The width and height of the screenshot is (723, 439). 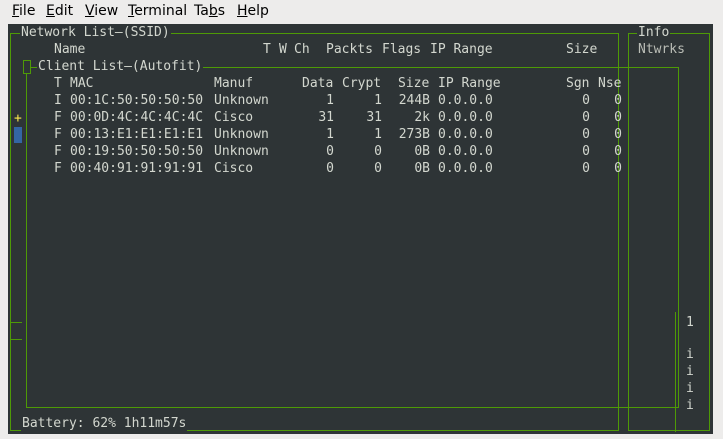 I want to click on col-ip-range: IP Range, so click(x=461, y=49).